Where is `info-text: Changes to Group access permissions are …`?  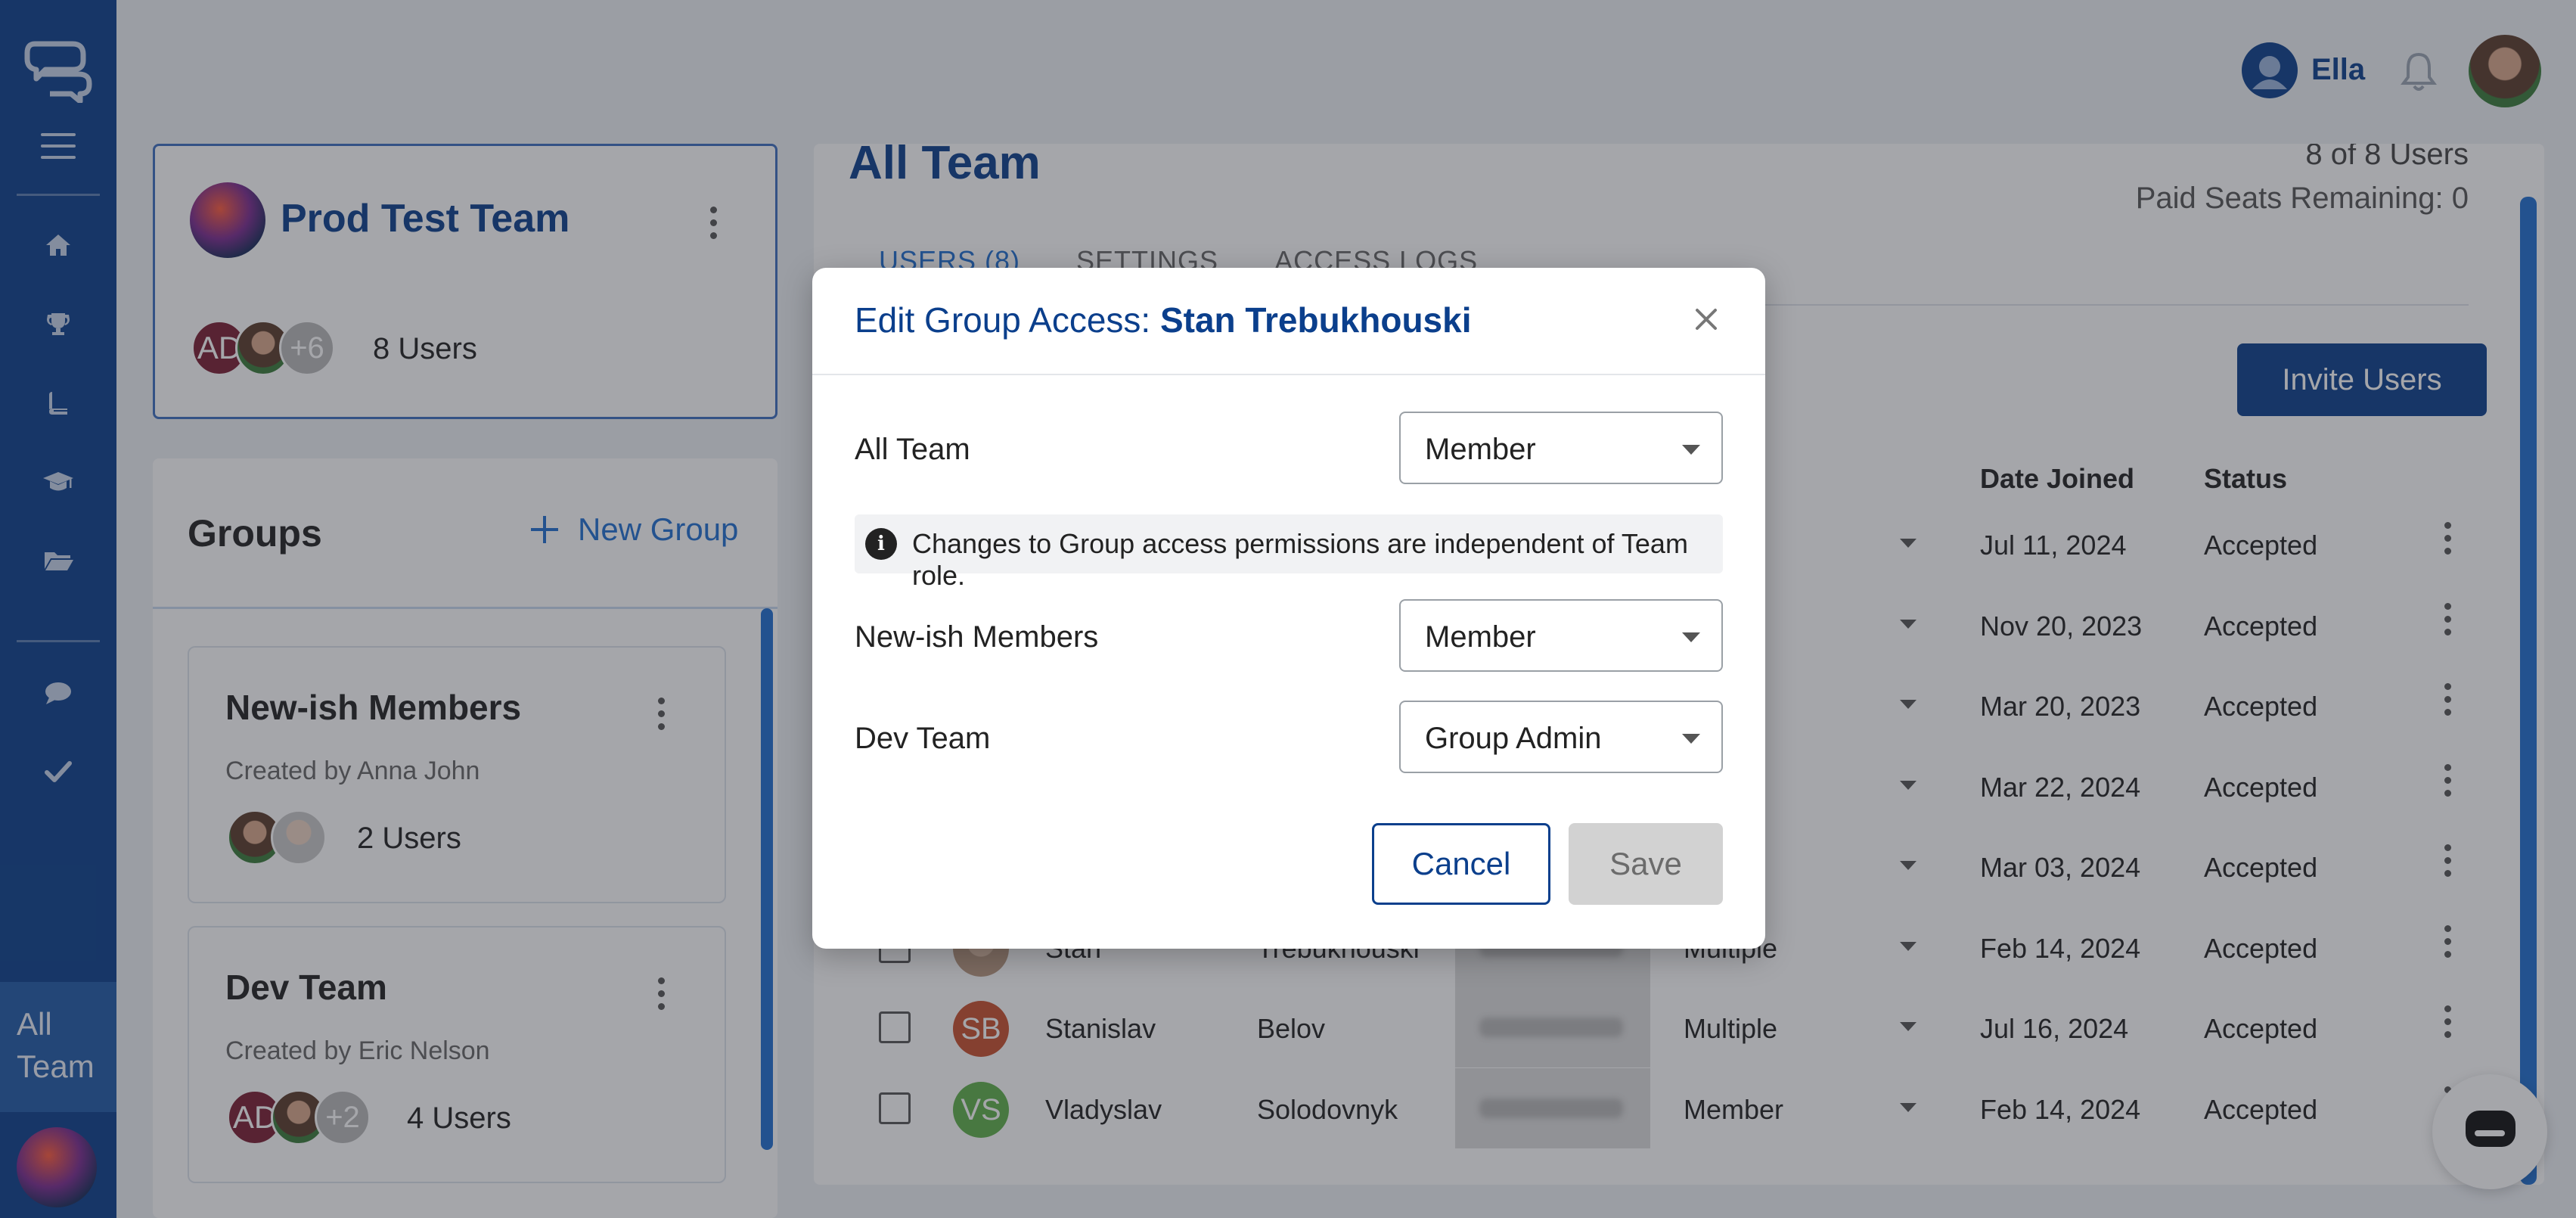
info-text: Changes to Group access permissions are … is located at coordinates (1300, 559).